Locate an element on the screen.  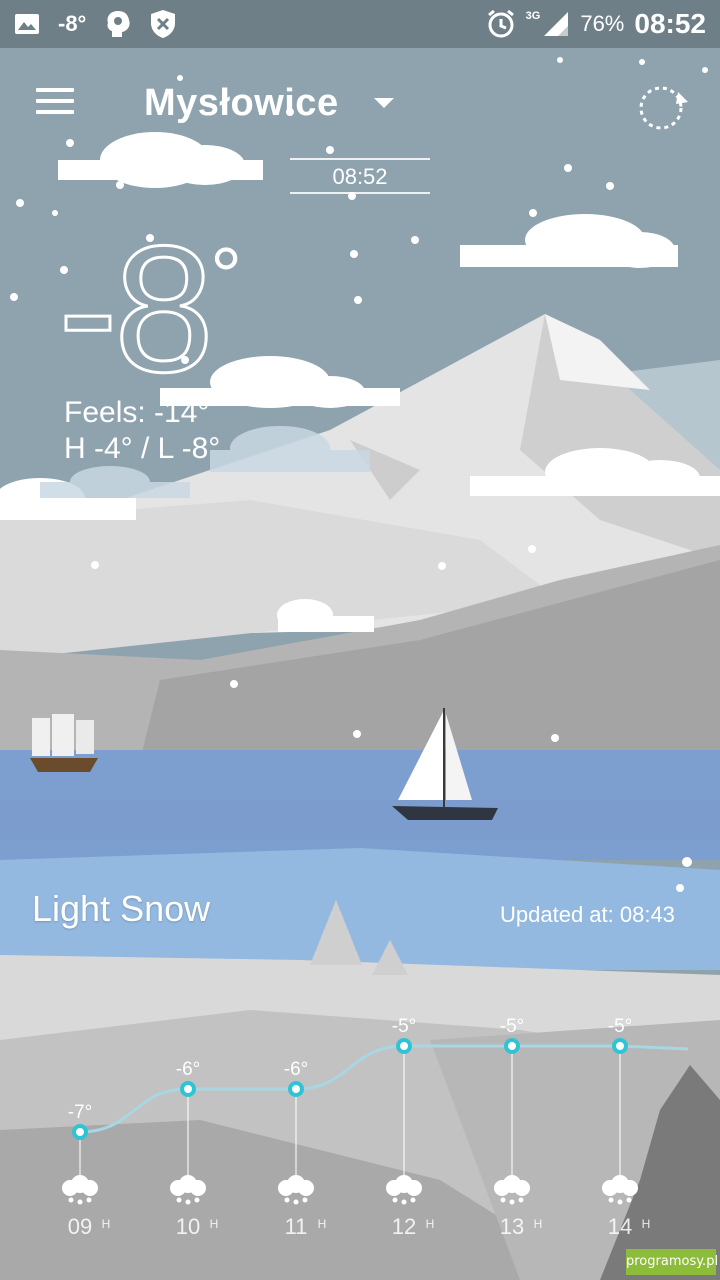
forecast-hour-09: -7° 09 H is located at coordinates (86, 1170).